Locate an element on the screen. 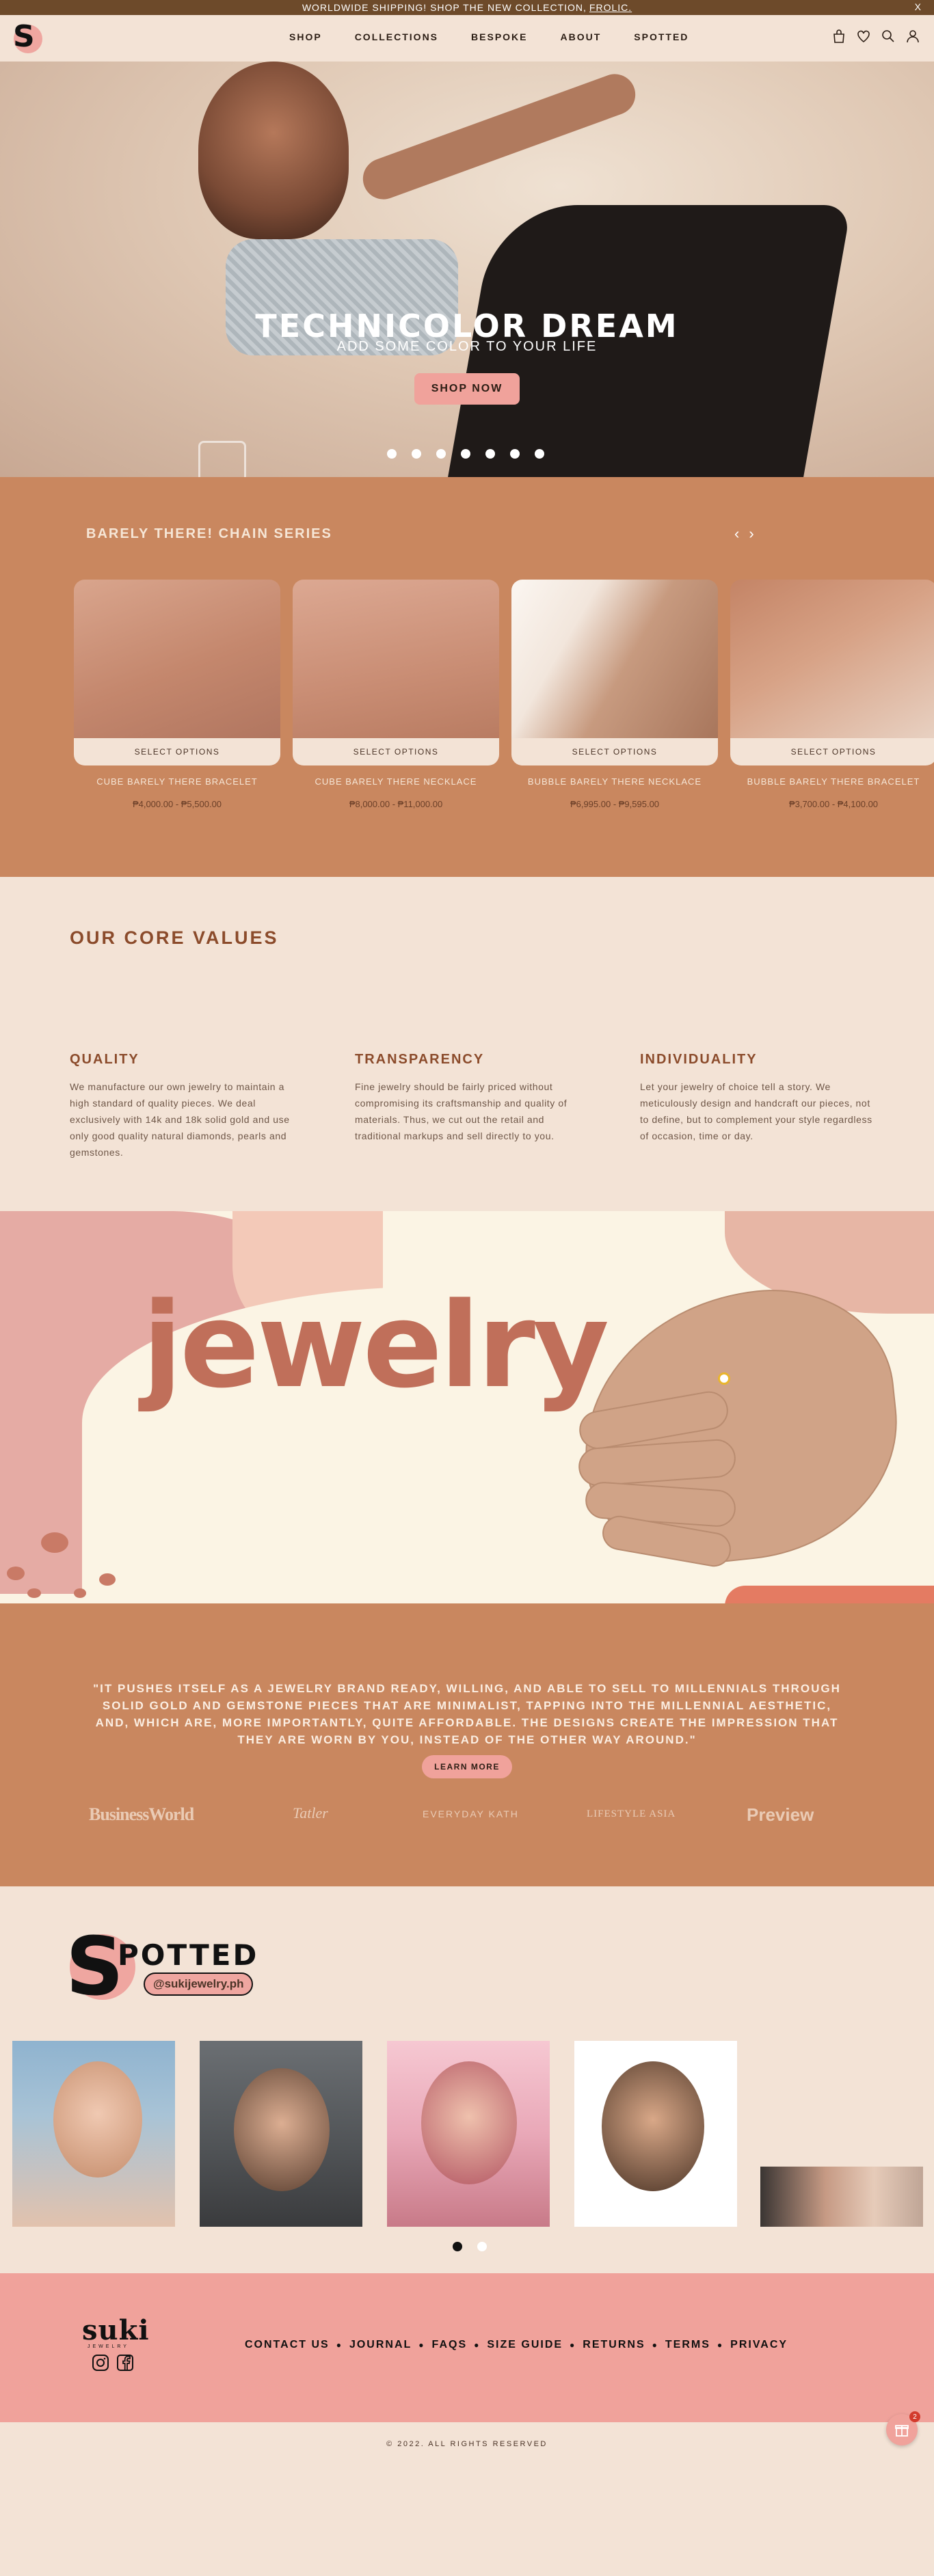 Image resolution: width=934 pixels, height=2576 pixels. footer-link-terms: TERMS is located at coordinates (687, 2345).